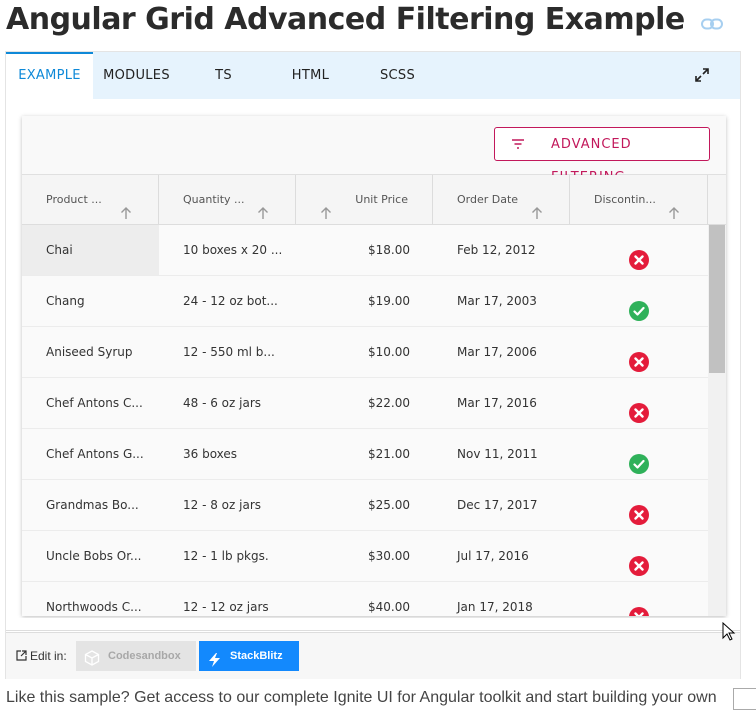 The width and height of the screenshot is (756, 710). I want to click on cell-quantity: 12 - 8 oz jars, so click(227, 505).